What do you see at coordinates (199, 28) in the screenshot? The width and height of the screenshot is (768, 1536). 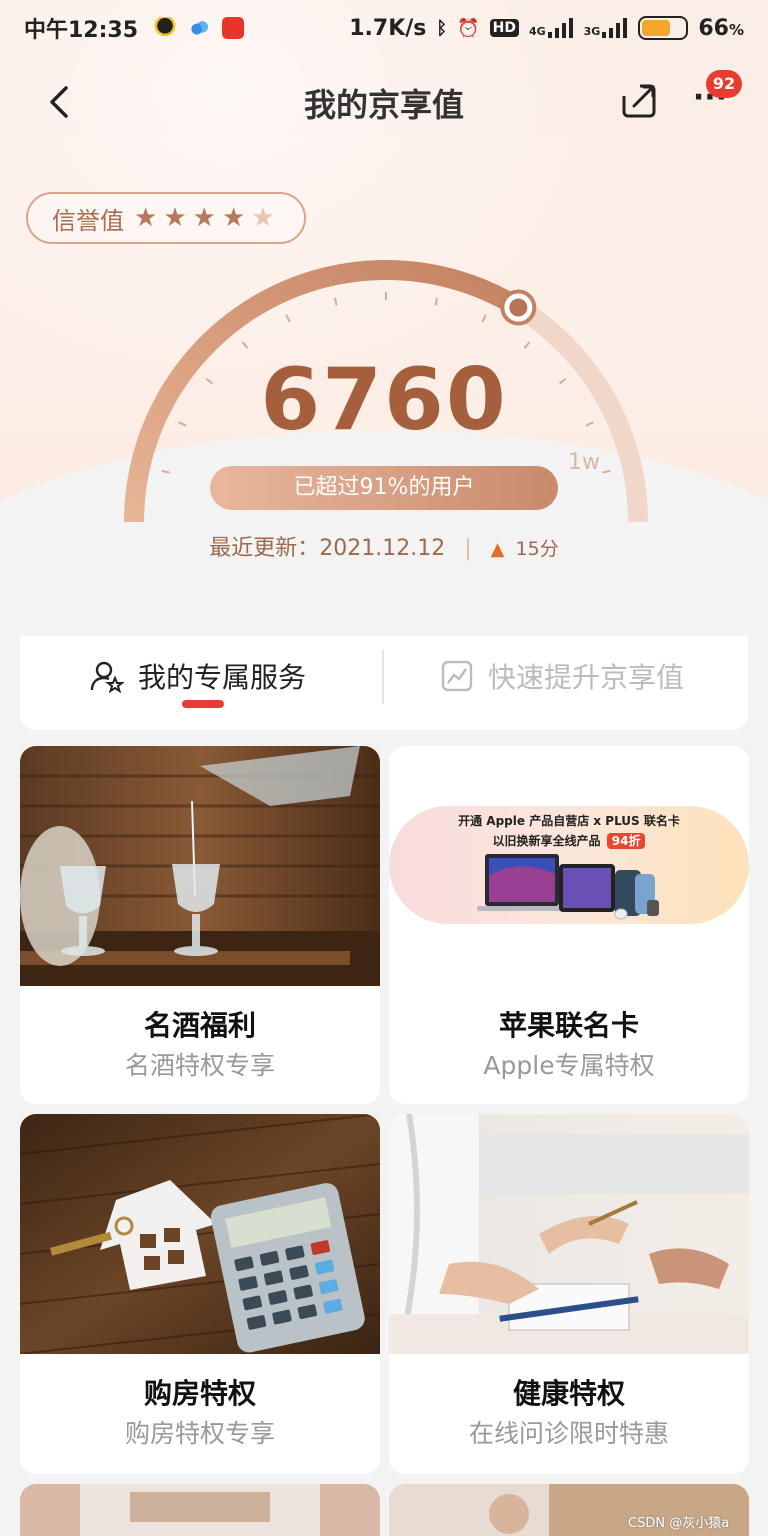 I see `cloud-icon` at bounding box center [199, 28].